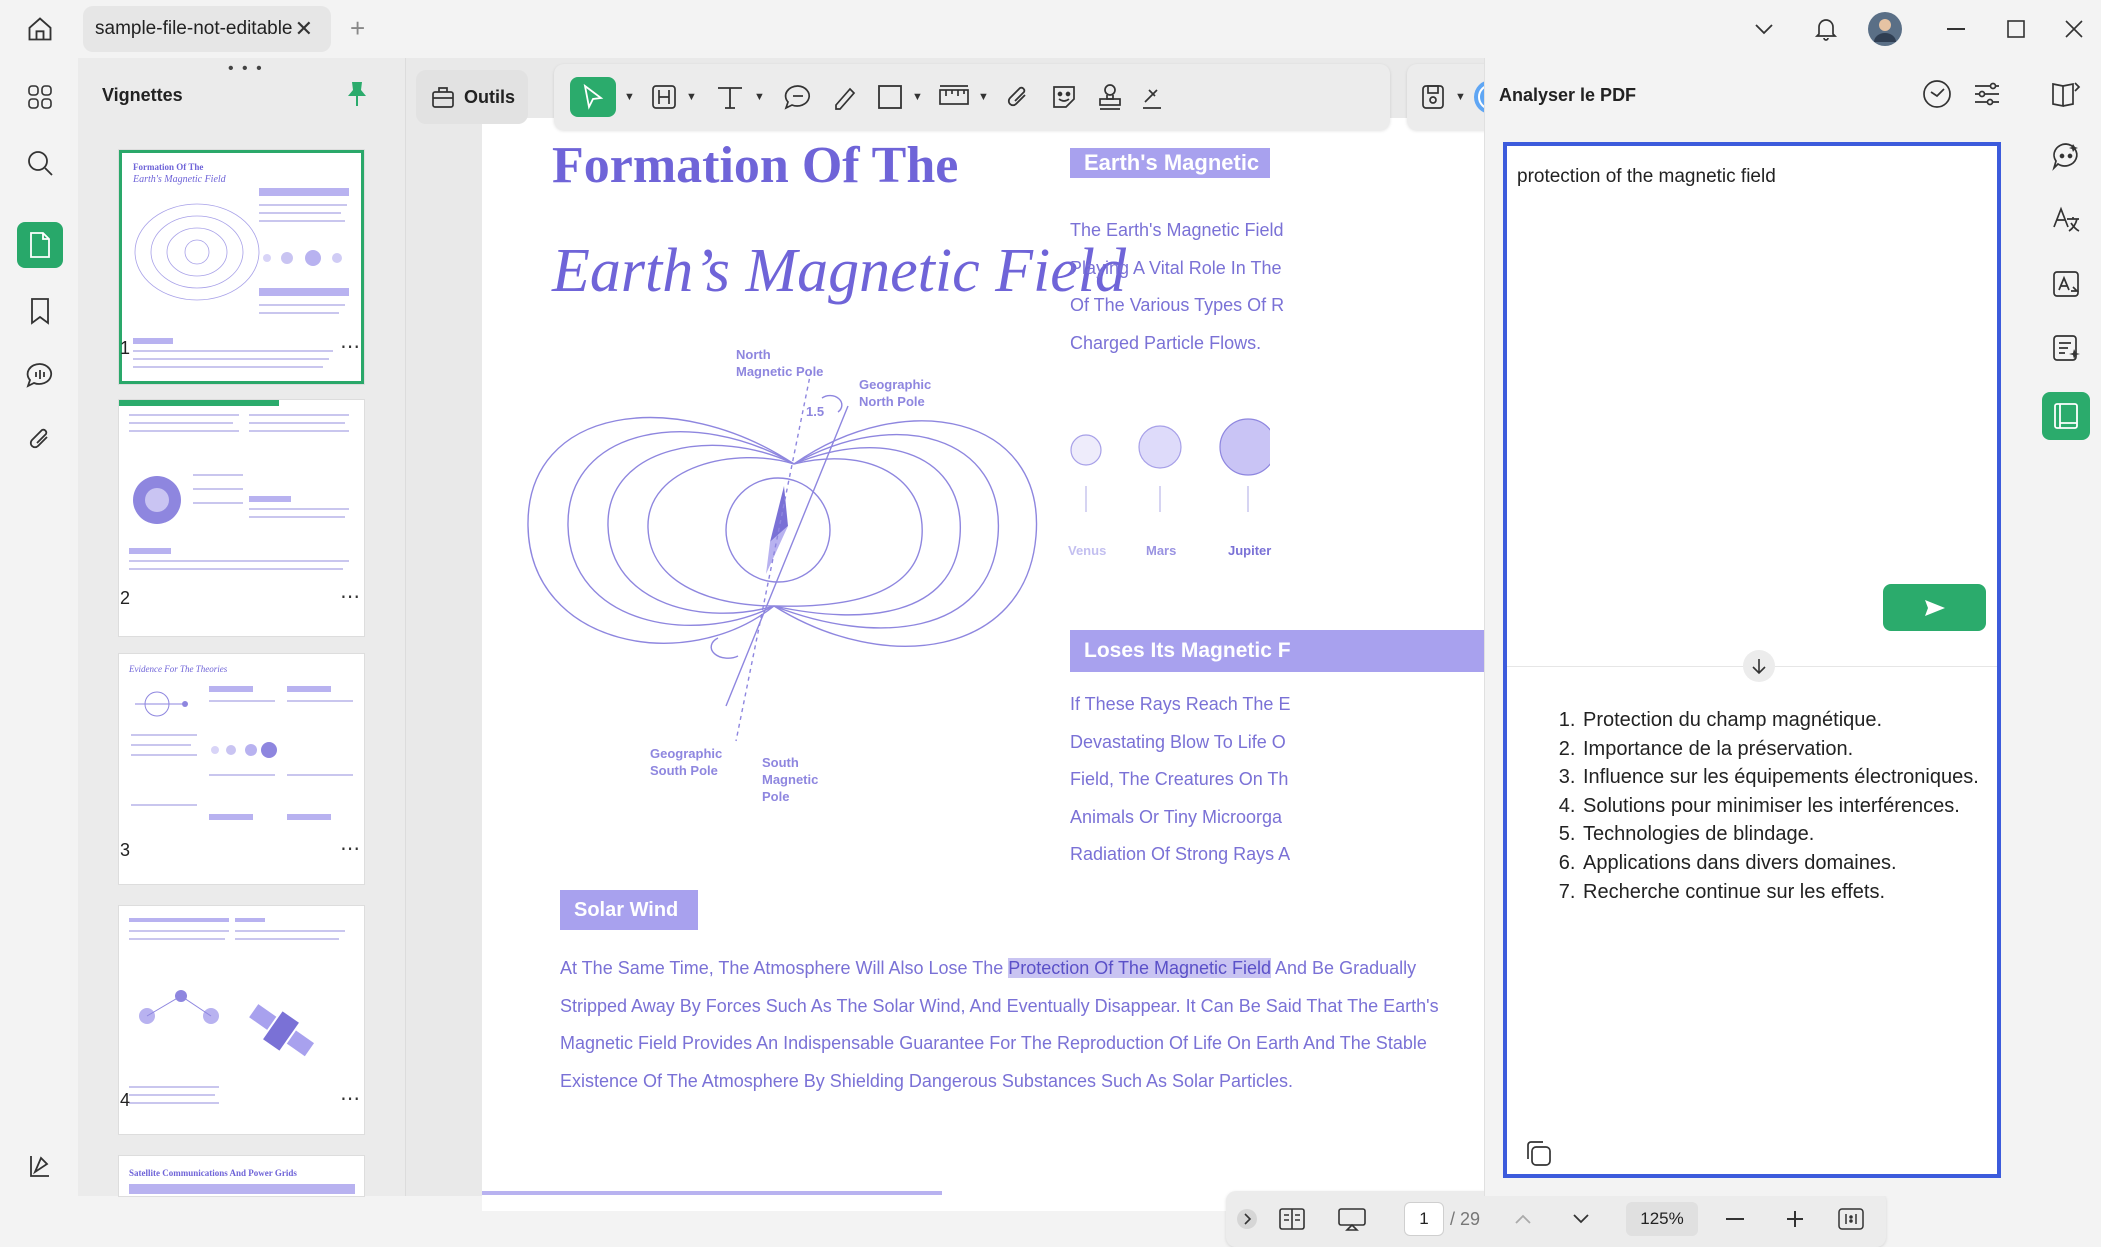 The height and width of the screenshot is (1247, 2101). Describe the element at coordinates (1581, 1219) in the screenshot. I see `next-page-icon` at that location.